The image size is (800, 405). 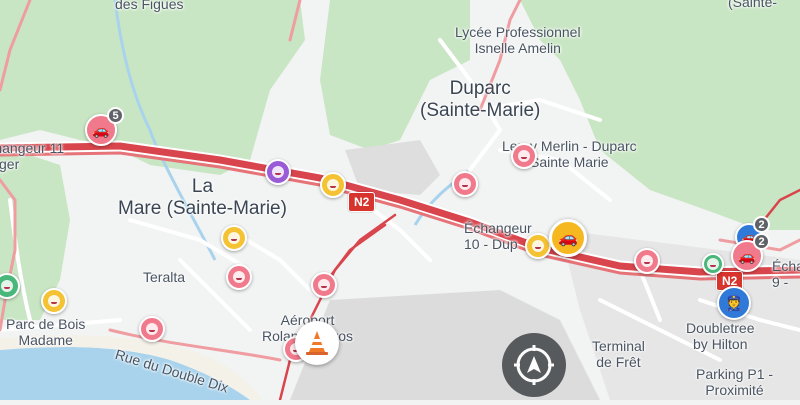 I want to click on place-label-des-figues: des Figues, so click(x=149, y=6).